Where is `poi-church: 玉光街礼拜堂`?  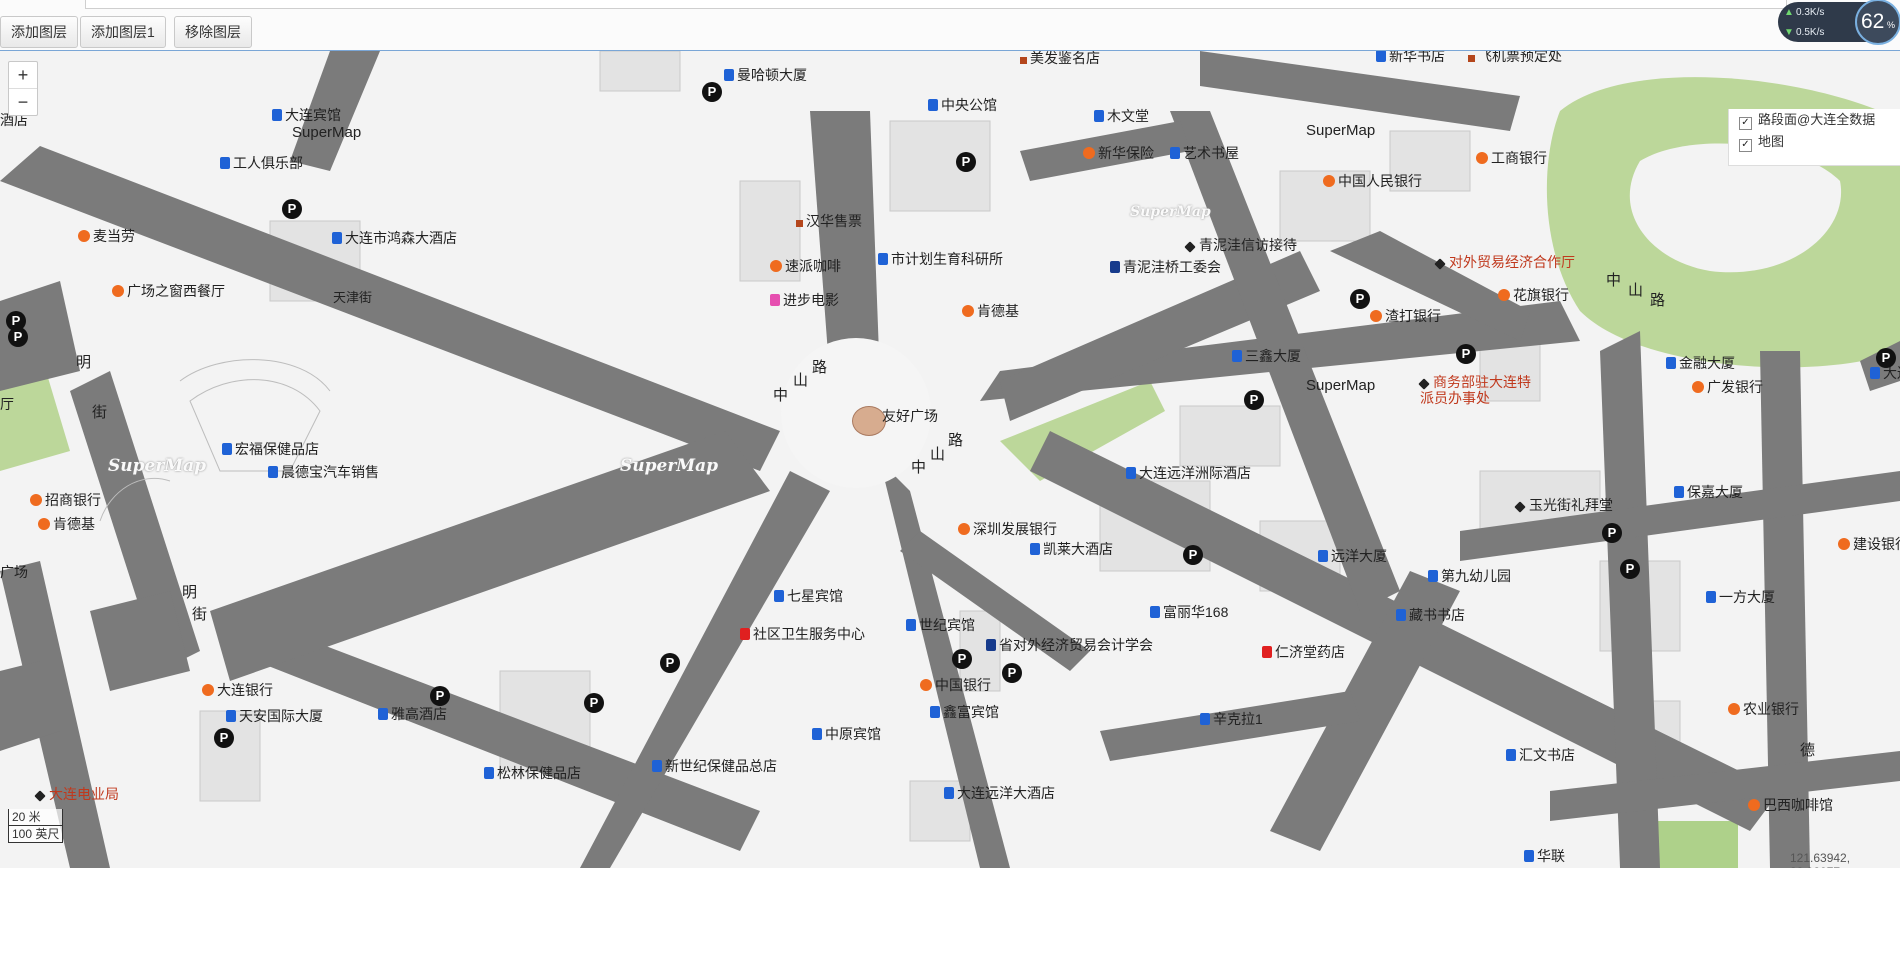 poi-church: 玉光街礼拜堂 is located at coordinates (1563, 505).